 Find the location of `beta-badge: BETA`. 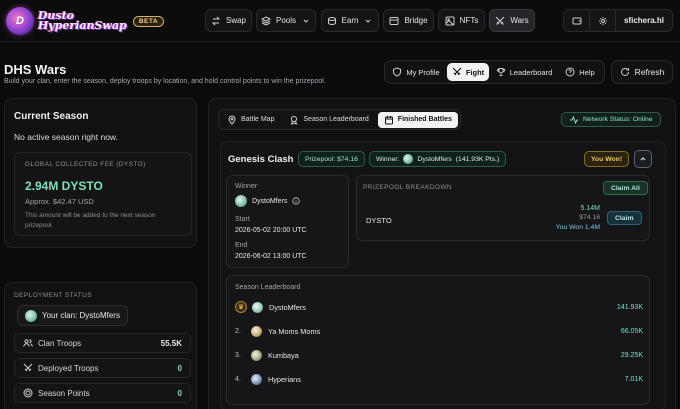

beta-badge: BETA is located at coordinates (148, 21).